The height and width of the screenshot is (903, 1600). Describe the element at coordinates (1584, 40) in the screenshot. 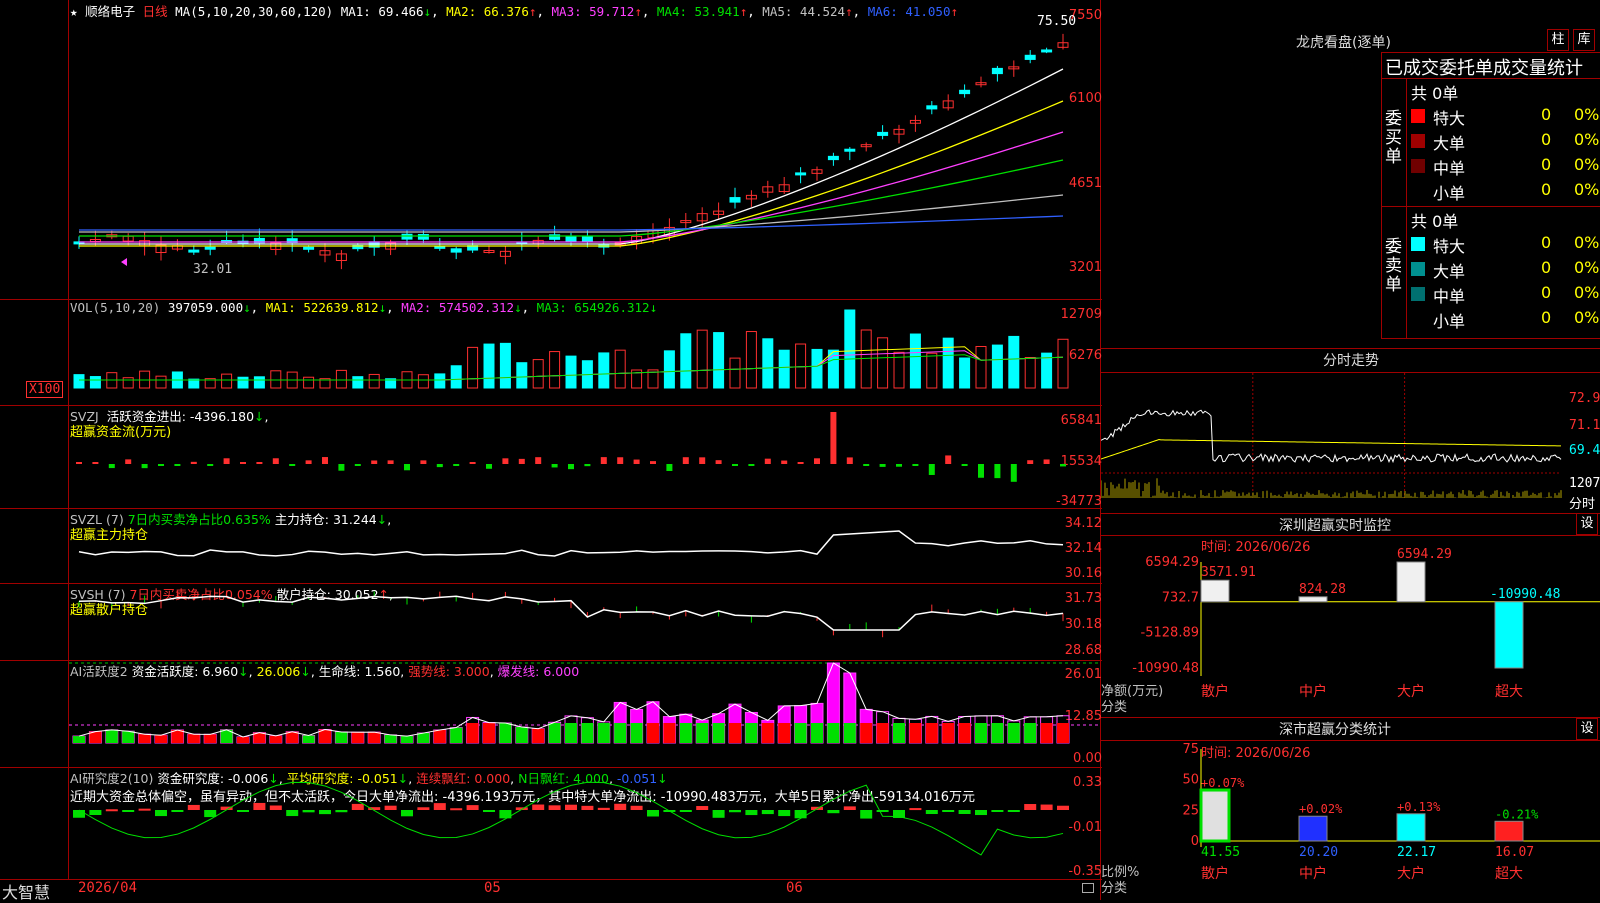

I see `library-button: 库` at that location.